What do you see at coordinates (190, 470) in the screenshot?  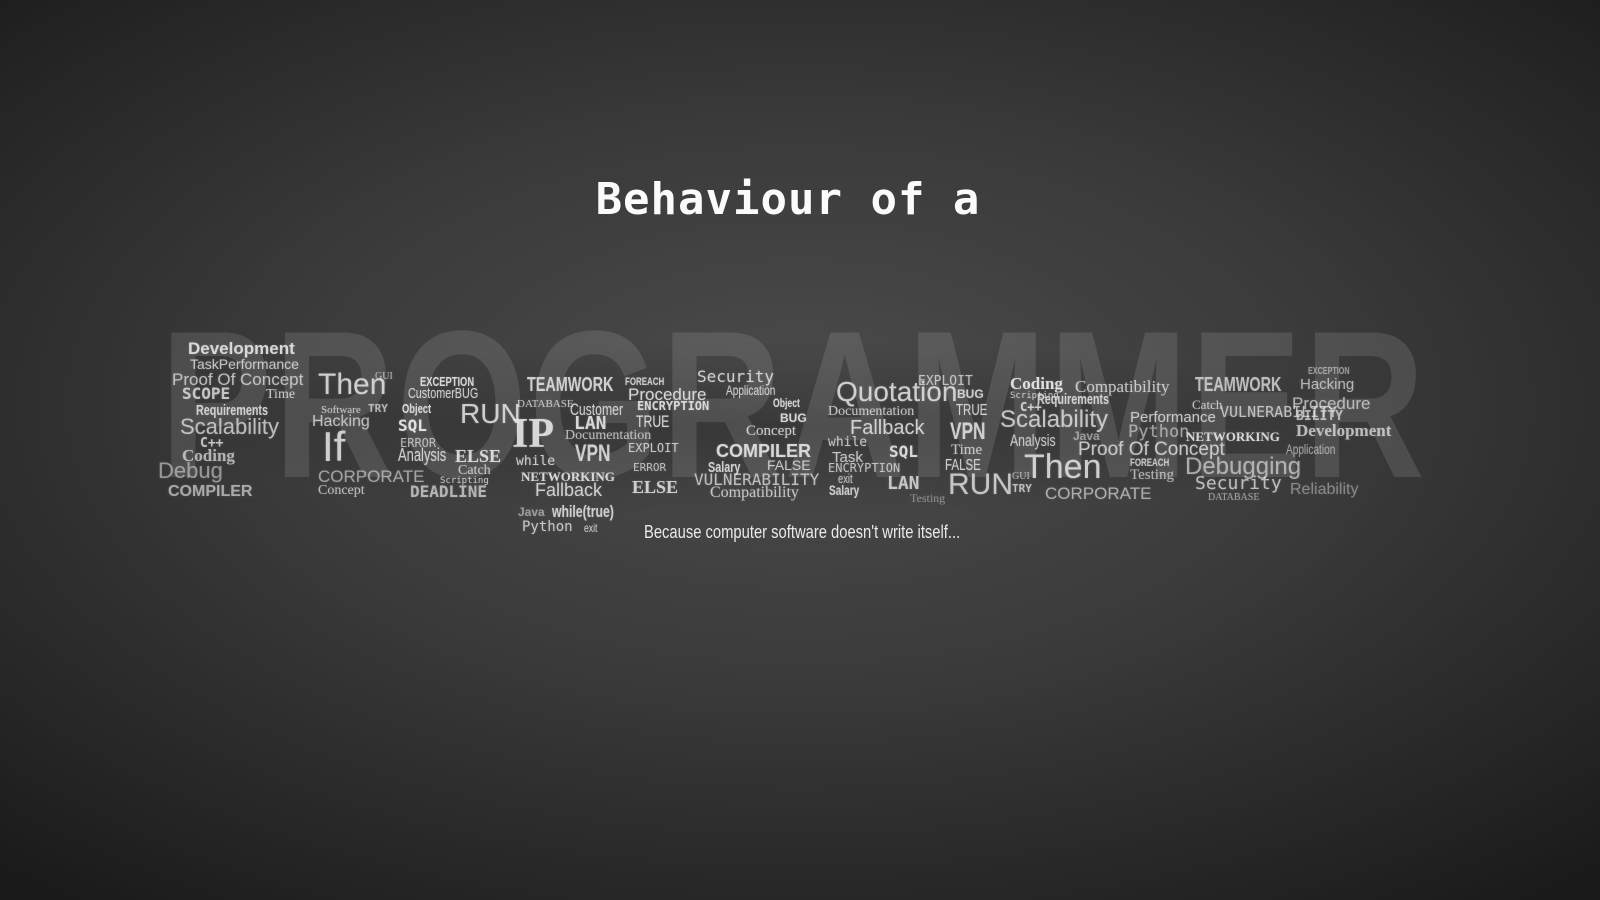 I see `word-cloud-word: Debug` at bounding box center [190, 470].